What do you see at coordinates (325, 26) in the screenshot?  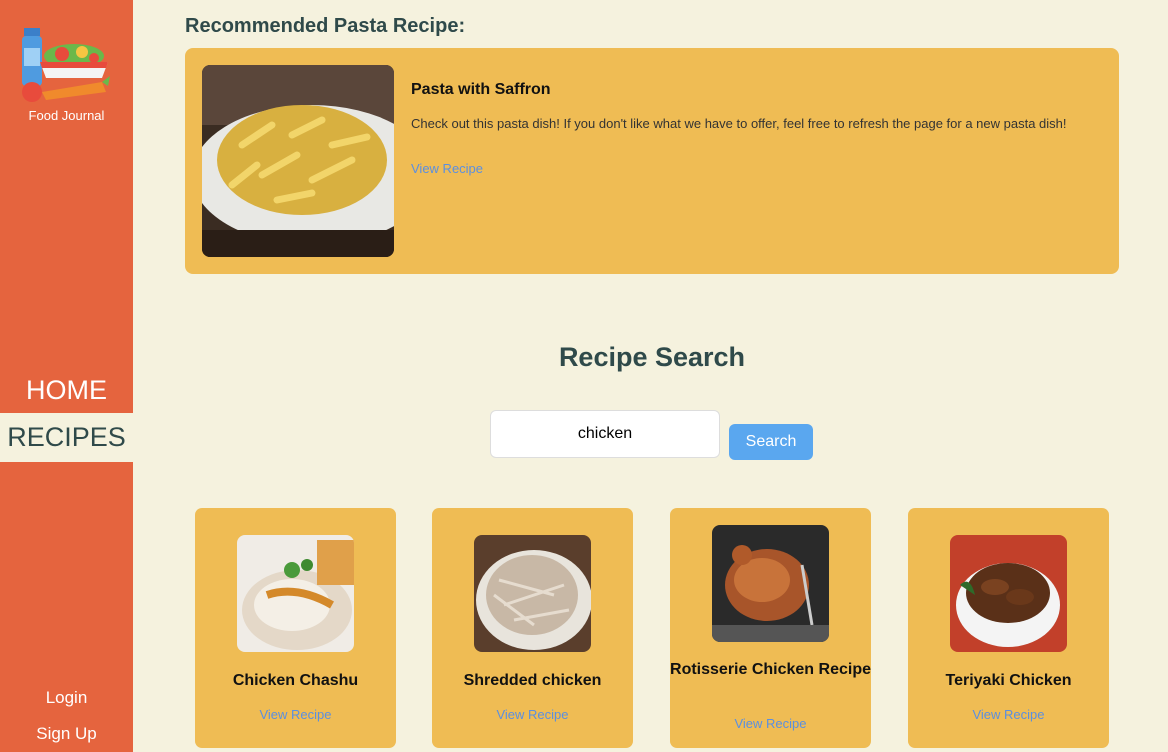 I see `recommended-heading: Recommended Pasta Recipe:` at bounding box center [325, 26].